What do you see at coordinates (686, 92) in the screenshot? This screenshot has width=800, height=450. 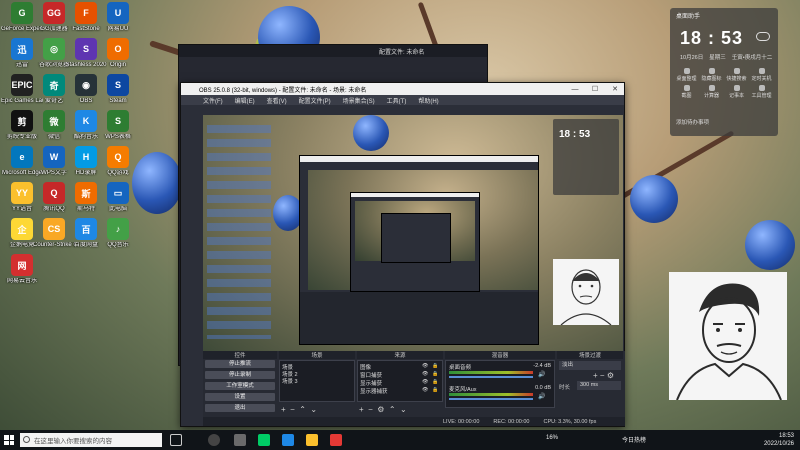 I see `widget-tool: 截图` at bounding box center [686, 92].